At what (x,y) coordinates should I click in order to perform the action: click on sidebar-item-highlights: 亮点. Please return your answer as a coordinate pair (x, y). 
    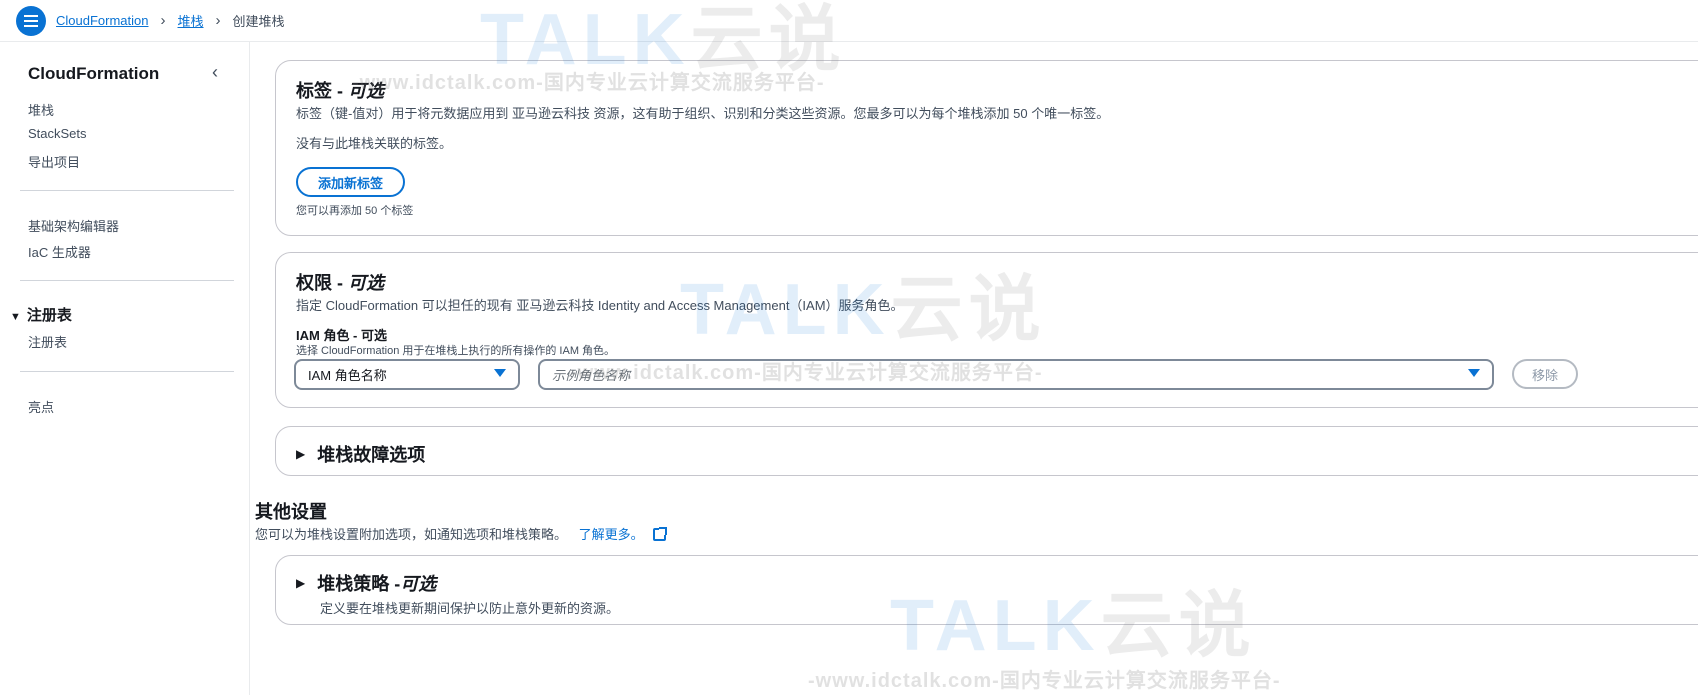
    Looking at the image, I should click on (41, 406).